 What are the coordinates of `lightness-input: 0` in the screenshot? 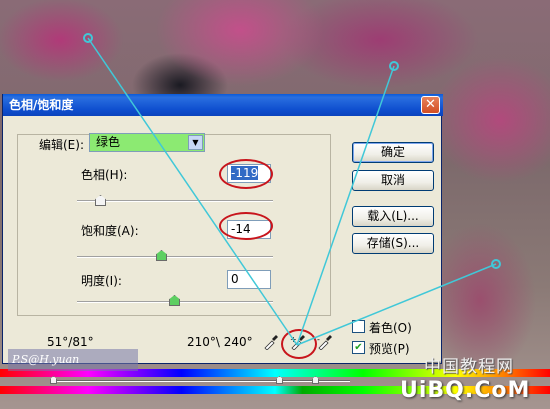 It's located at (249, 279).